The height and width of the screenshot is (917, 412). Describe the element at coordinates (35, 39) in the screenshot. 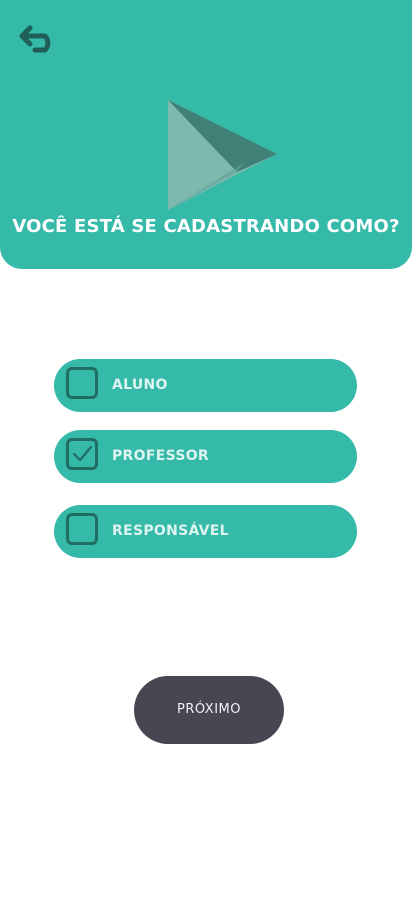

I see `undo-arrow-icon` at that location.